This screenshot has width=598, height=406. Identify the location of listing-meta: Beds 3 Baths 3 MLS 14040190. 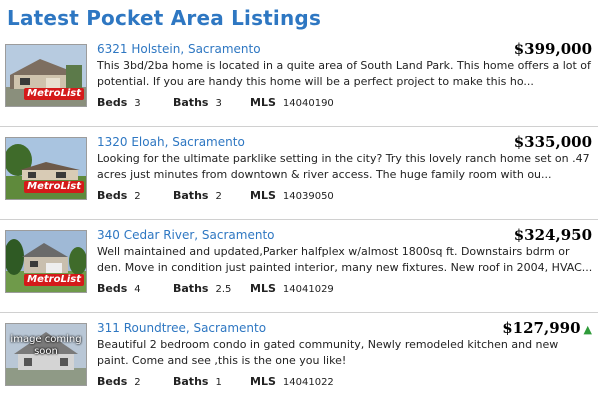
(215, 102).